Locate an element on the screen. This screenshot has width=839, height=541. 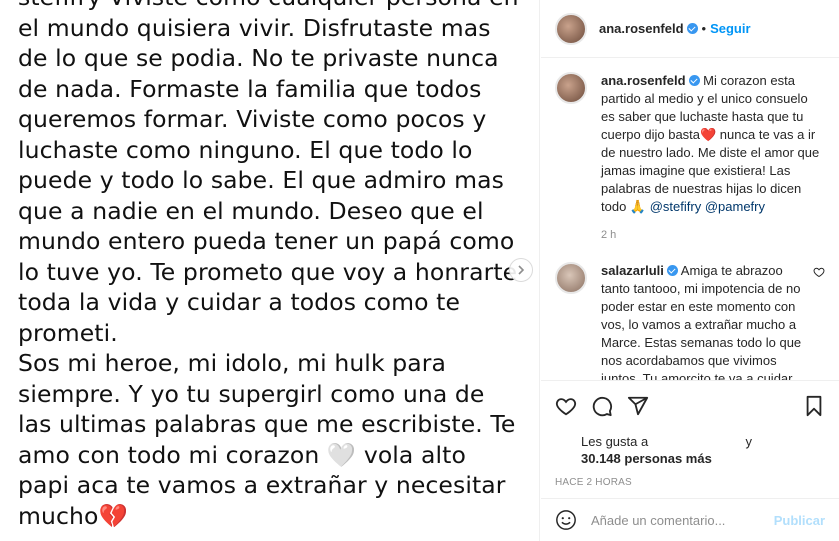
author-username: ana.rosenfeld is located at coordinates (641, 28).